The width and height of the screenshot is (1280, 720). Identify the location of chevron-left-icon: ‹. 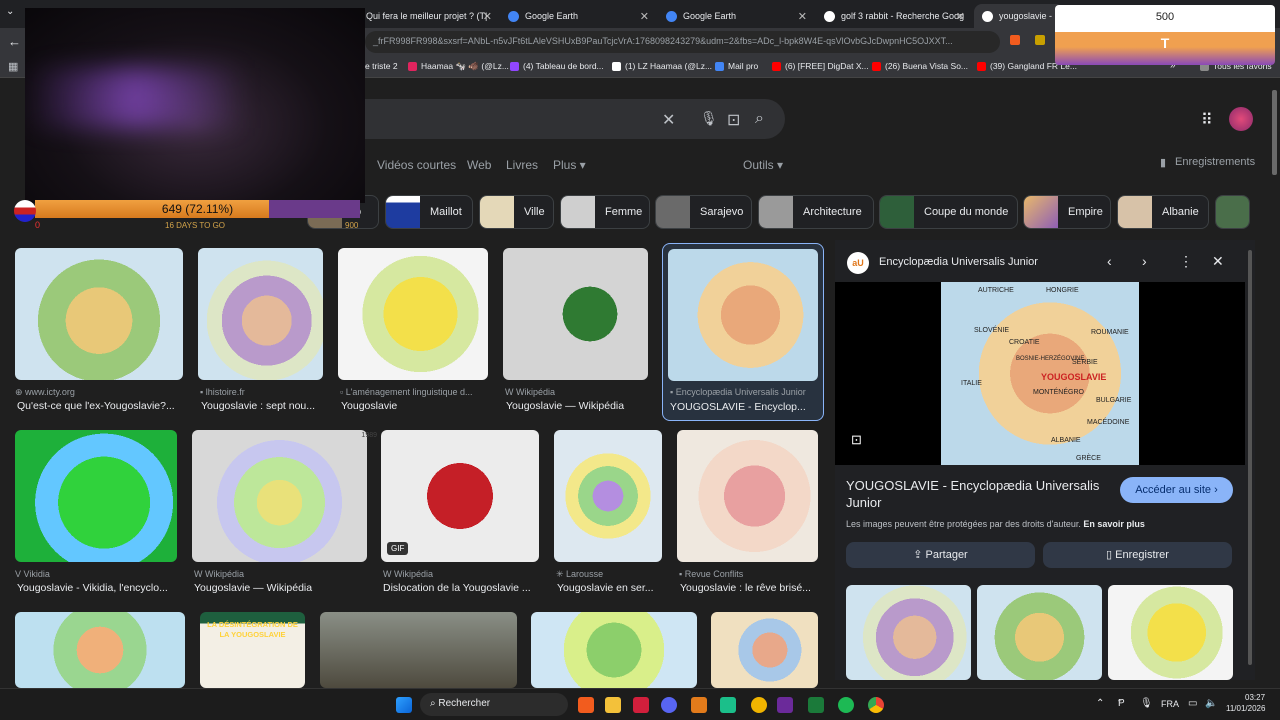
(1109, 261).